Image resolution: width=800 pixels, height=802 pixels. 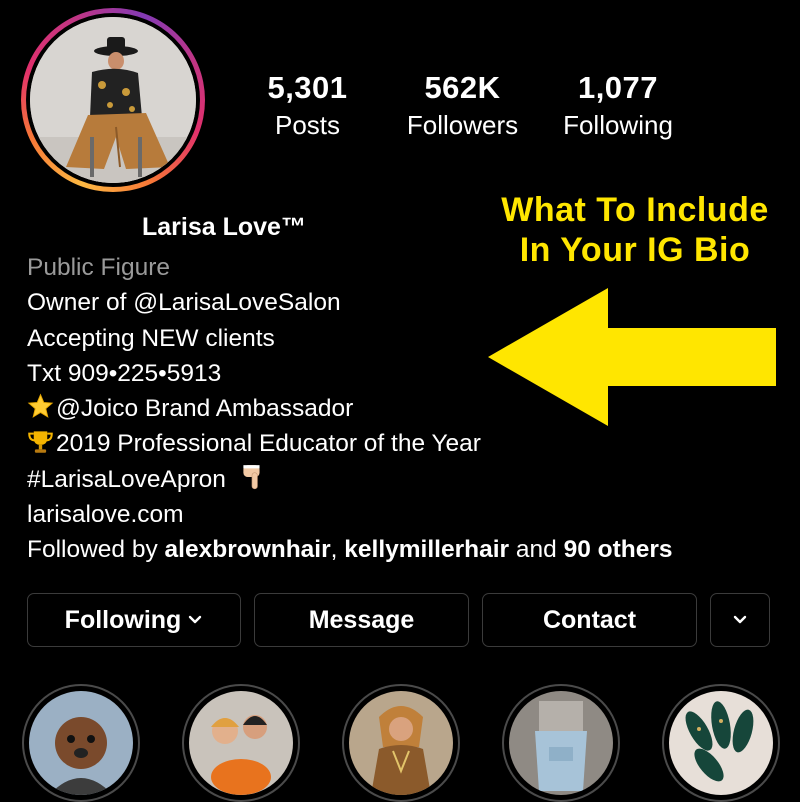 What do you see at coordinates (426, 549) in the screenshot?
I see `followed-user-kellymillerhair: kellymillerhair` at bounding box center [426, 549].